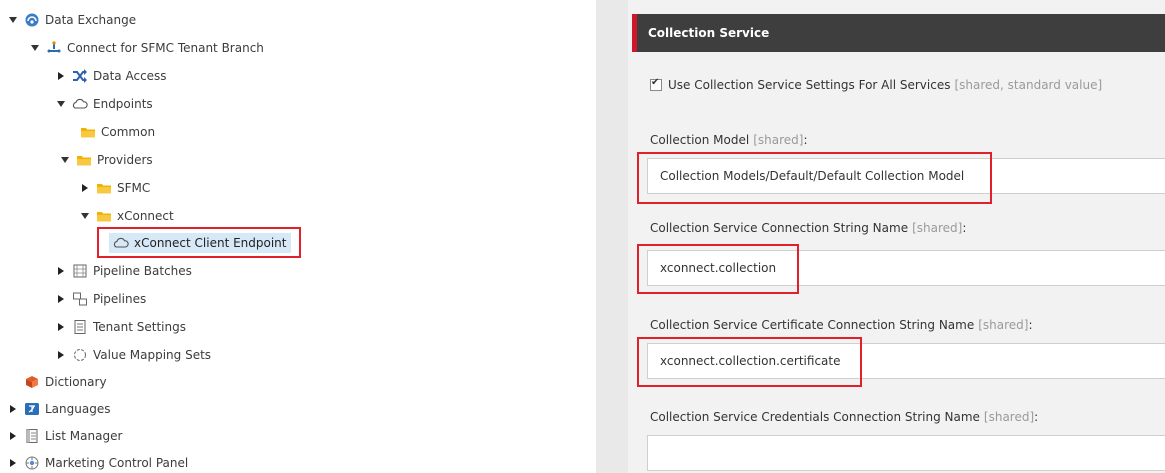 The width and height of the screenshot is (1165, 473). What do you see at coordinates (123, 104) in the screenshot?
I see `tree-item-label: Endpoints` at bounding box center [123, 104].